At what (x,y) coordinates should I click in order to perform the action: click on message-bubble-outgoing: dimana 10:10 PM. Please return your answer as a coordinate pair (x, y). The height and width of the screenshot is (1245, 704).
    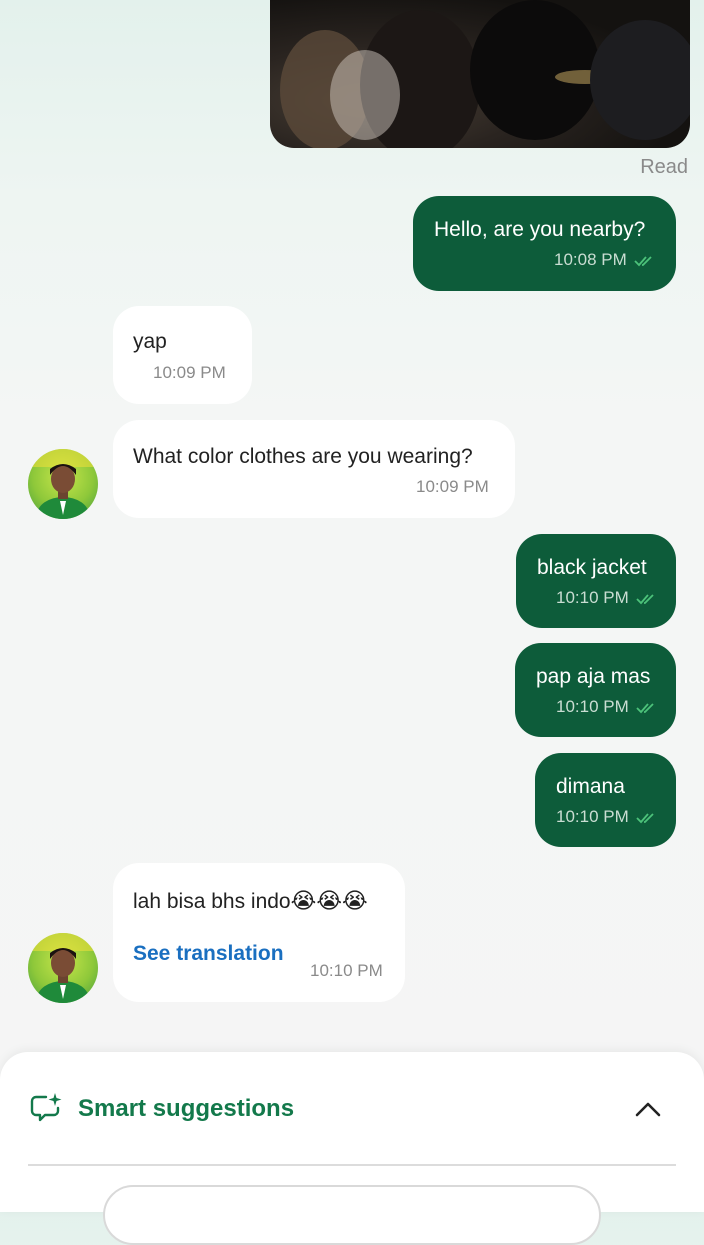
    Looking at the image, I should click on (605, 800).